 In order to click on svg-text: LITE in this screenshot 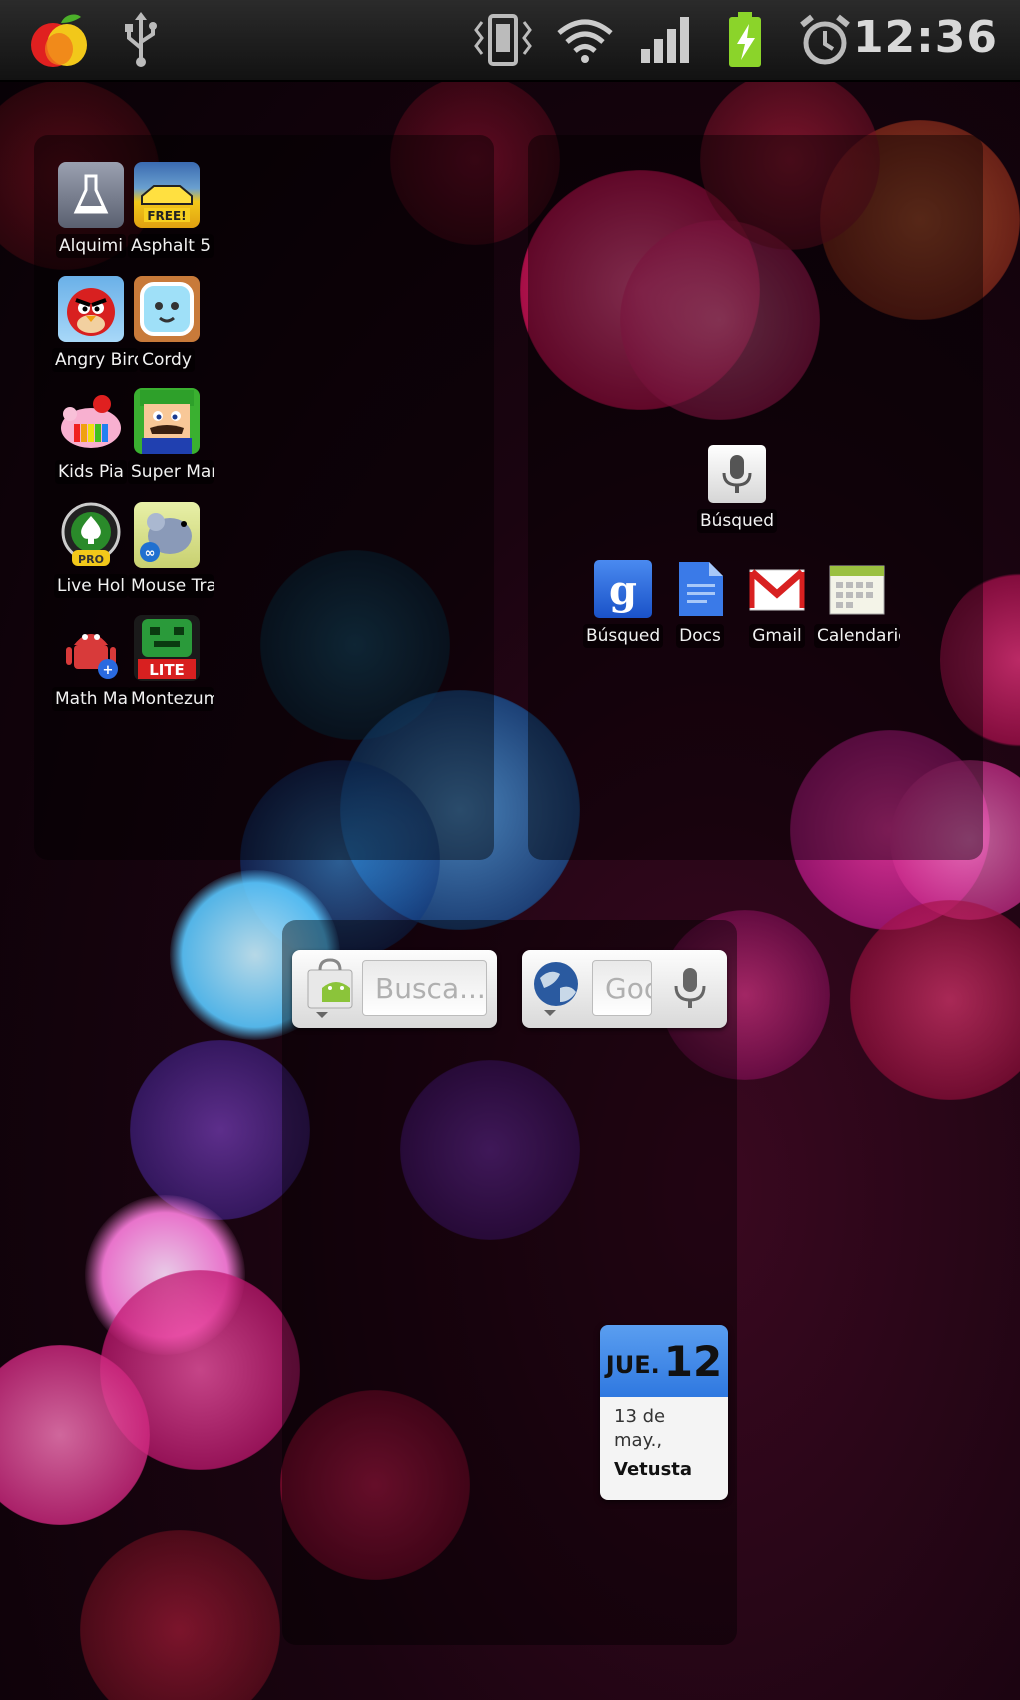, I will do `click(167, 670)`.